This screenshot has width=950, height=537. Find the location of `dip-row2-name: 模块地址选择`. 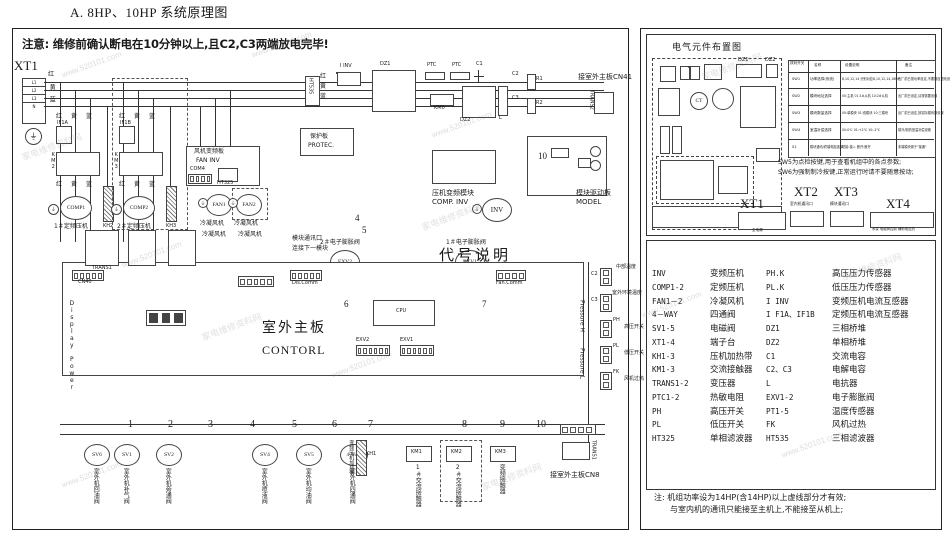

dip-row2-name: 模块地址选择 is located at coordinates (821, 96).